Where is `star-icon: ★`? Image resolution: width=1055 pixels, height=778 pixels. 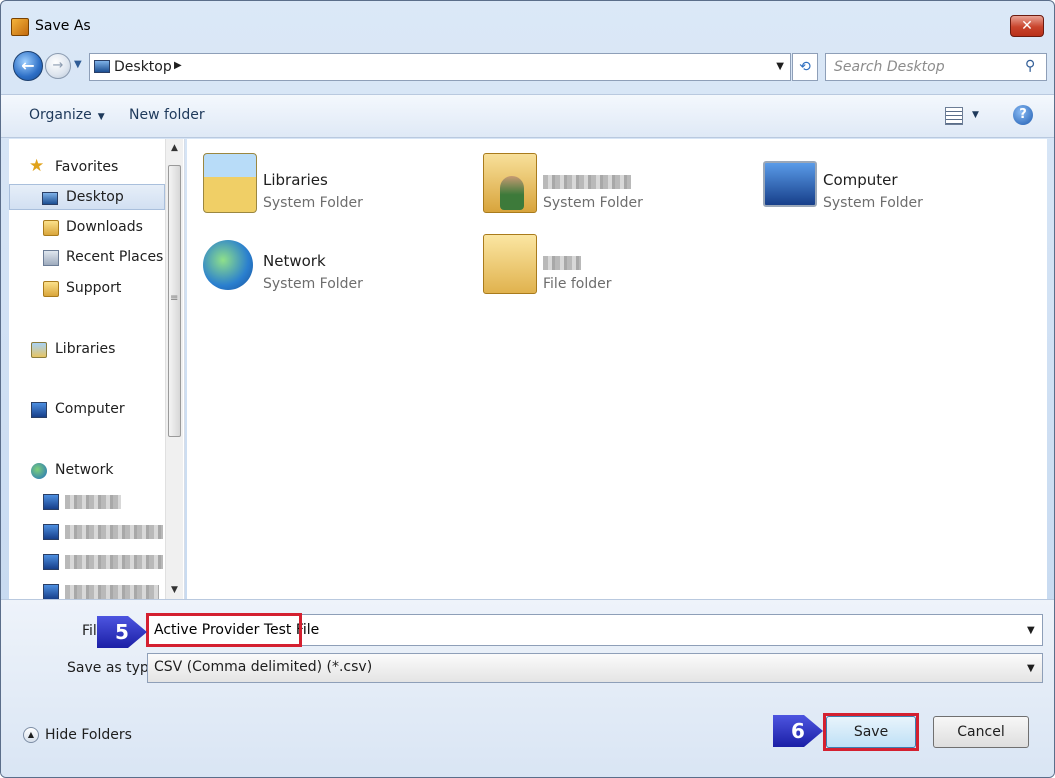
star-icon: ★ is located at coordinates (37, 166).